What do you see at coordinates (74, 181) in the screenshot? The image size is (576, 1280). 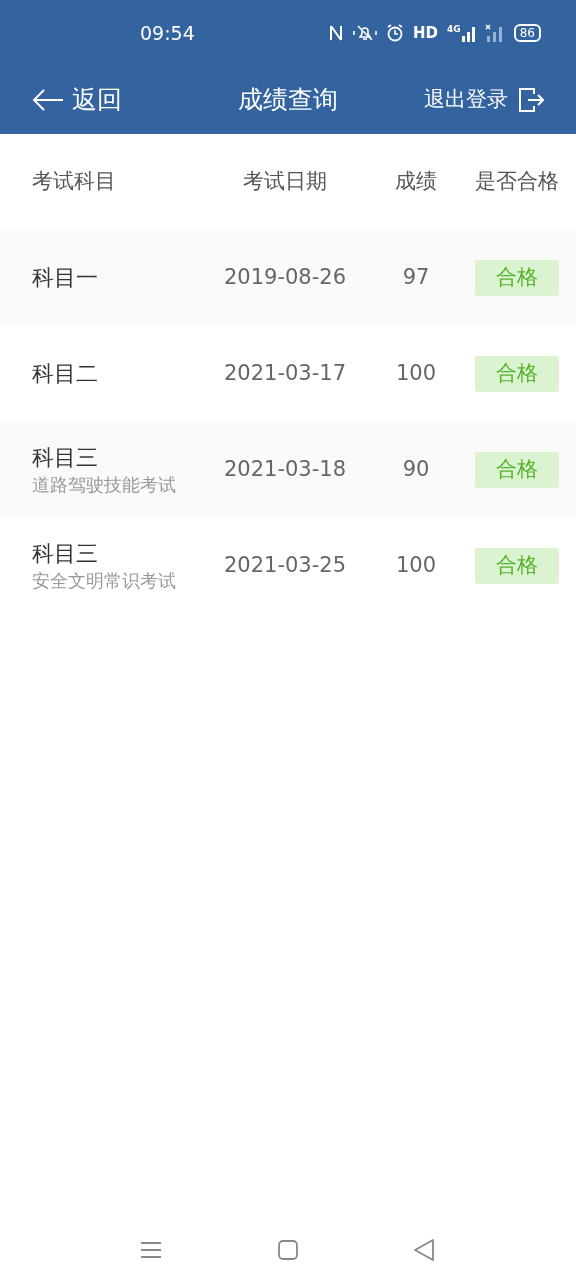 I see `column-header: 考试科目` at bounding box center [74, 181].